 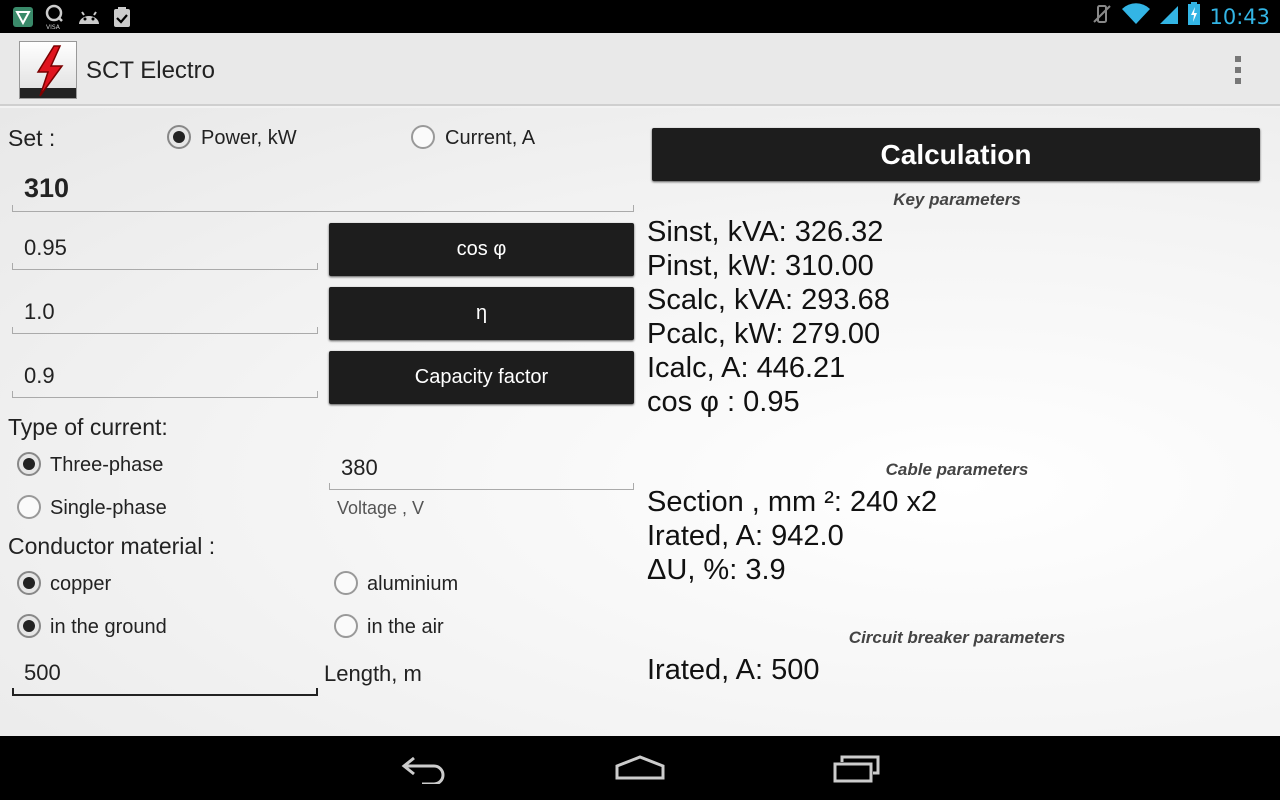 I want to click on result-cos-phi: cos φ : 0.95, so click(x=723, y=402).